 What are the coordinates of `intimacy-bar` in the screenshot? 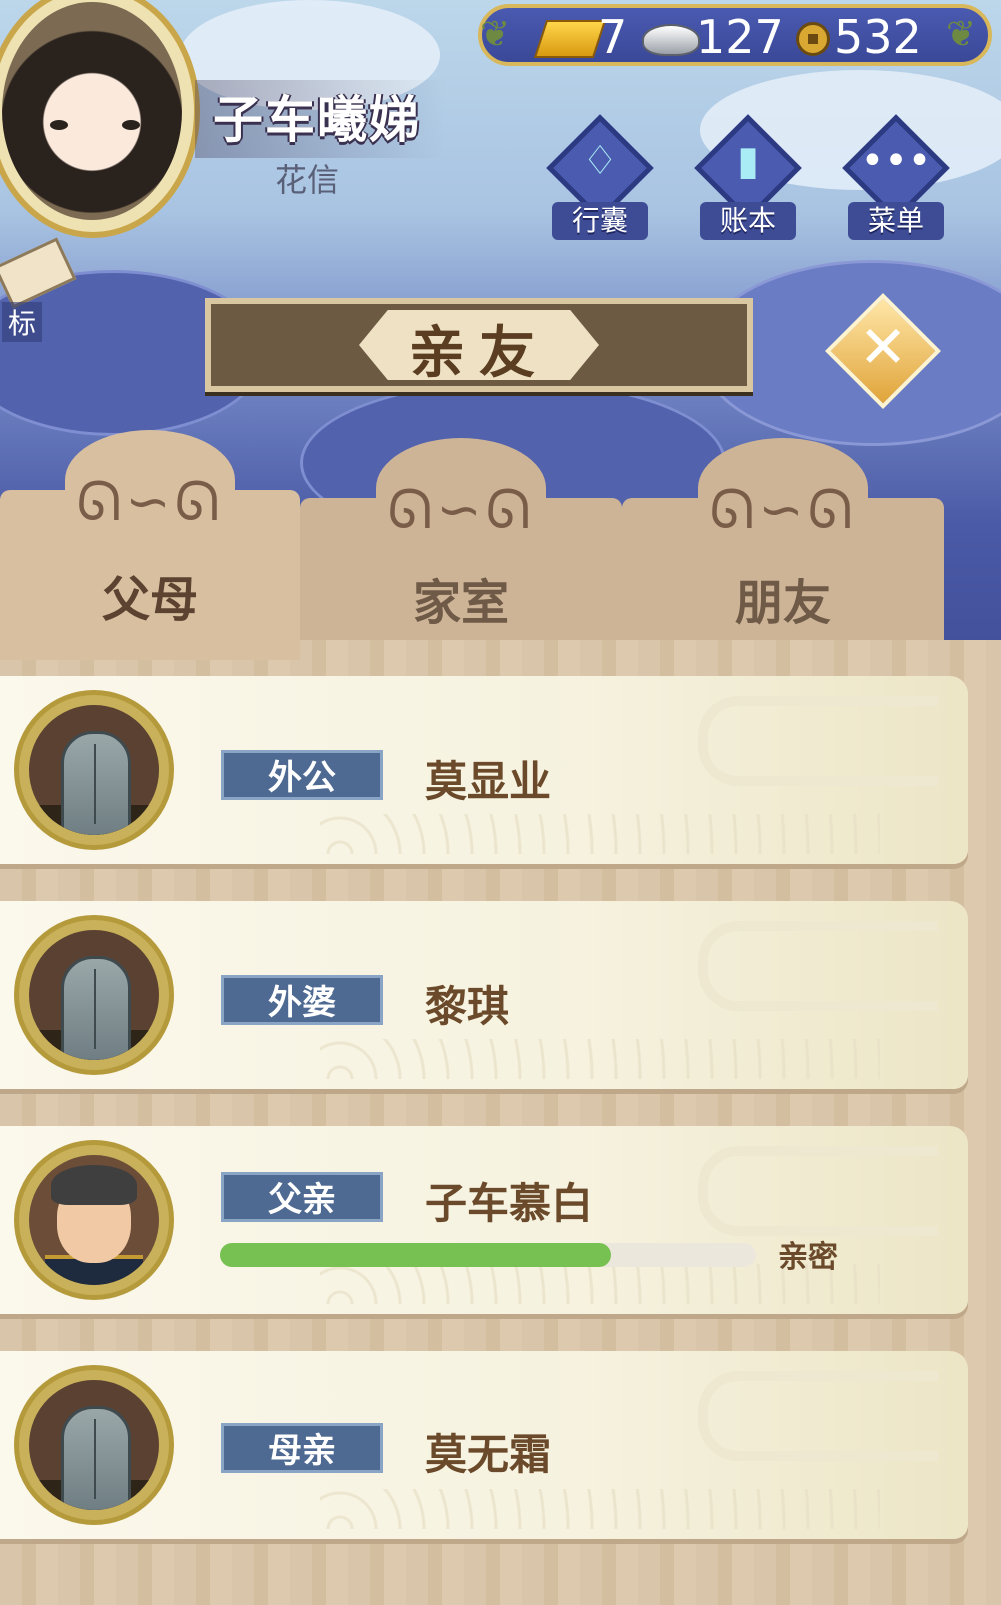 It's located at (488, 1255).